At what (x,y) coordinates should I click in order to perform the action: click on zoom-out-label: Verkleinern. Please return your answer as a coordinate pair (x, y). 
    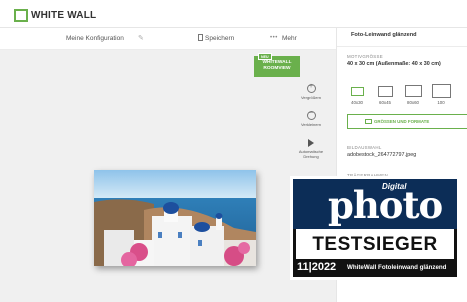
    Looking at the image, I should click on (310, 124).